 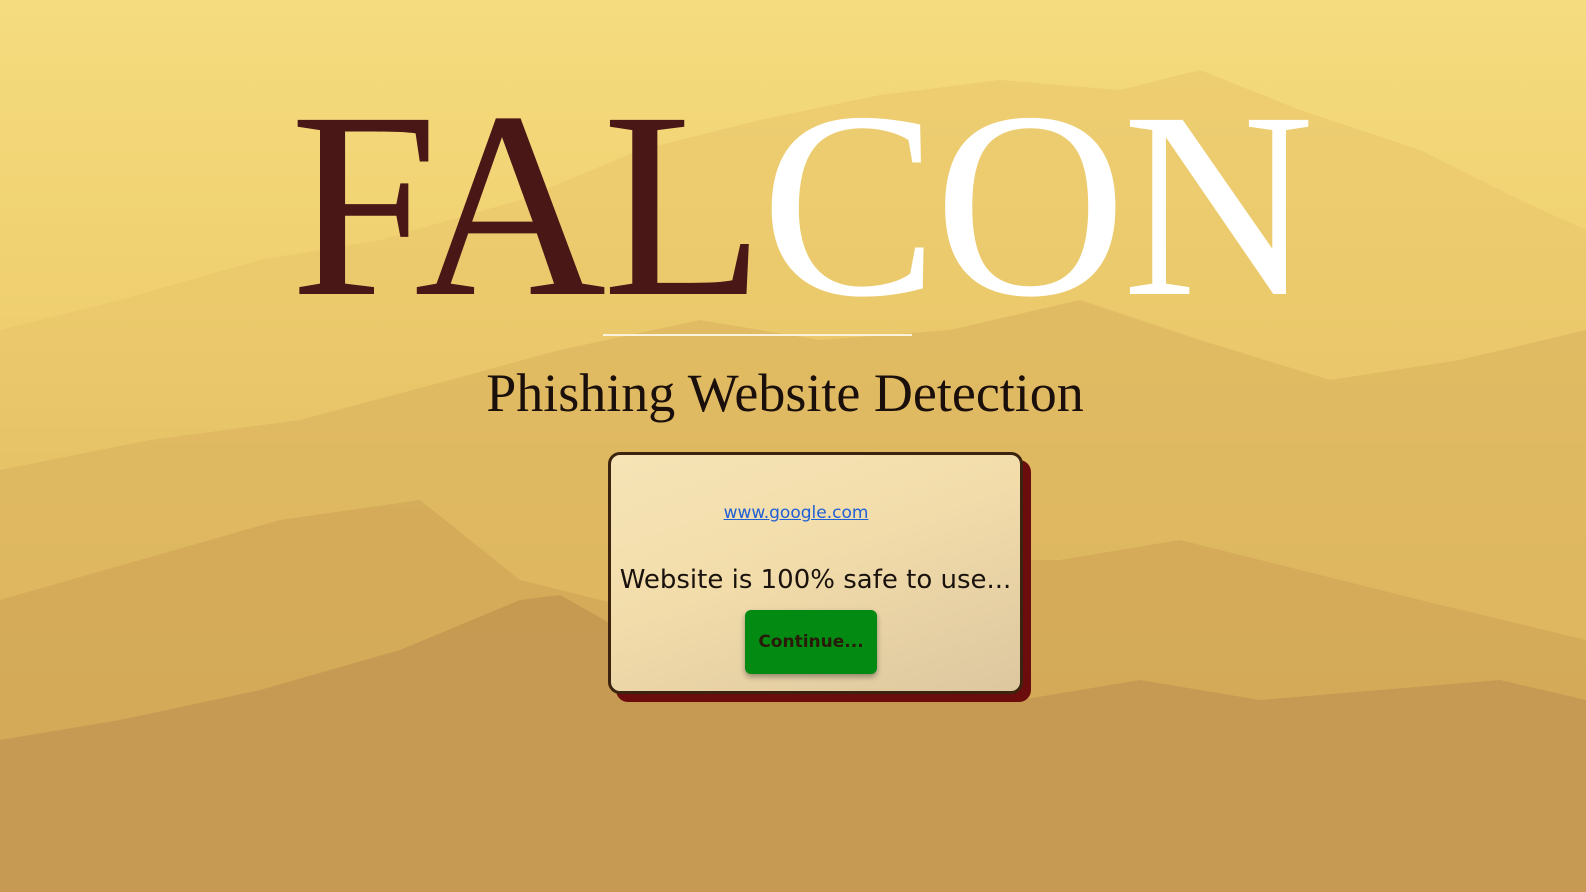 I want to click on page-subtitle: Phishing Website Detection, so click(x=785, y=393).